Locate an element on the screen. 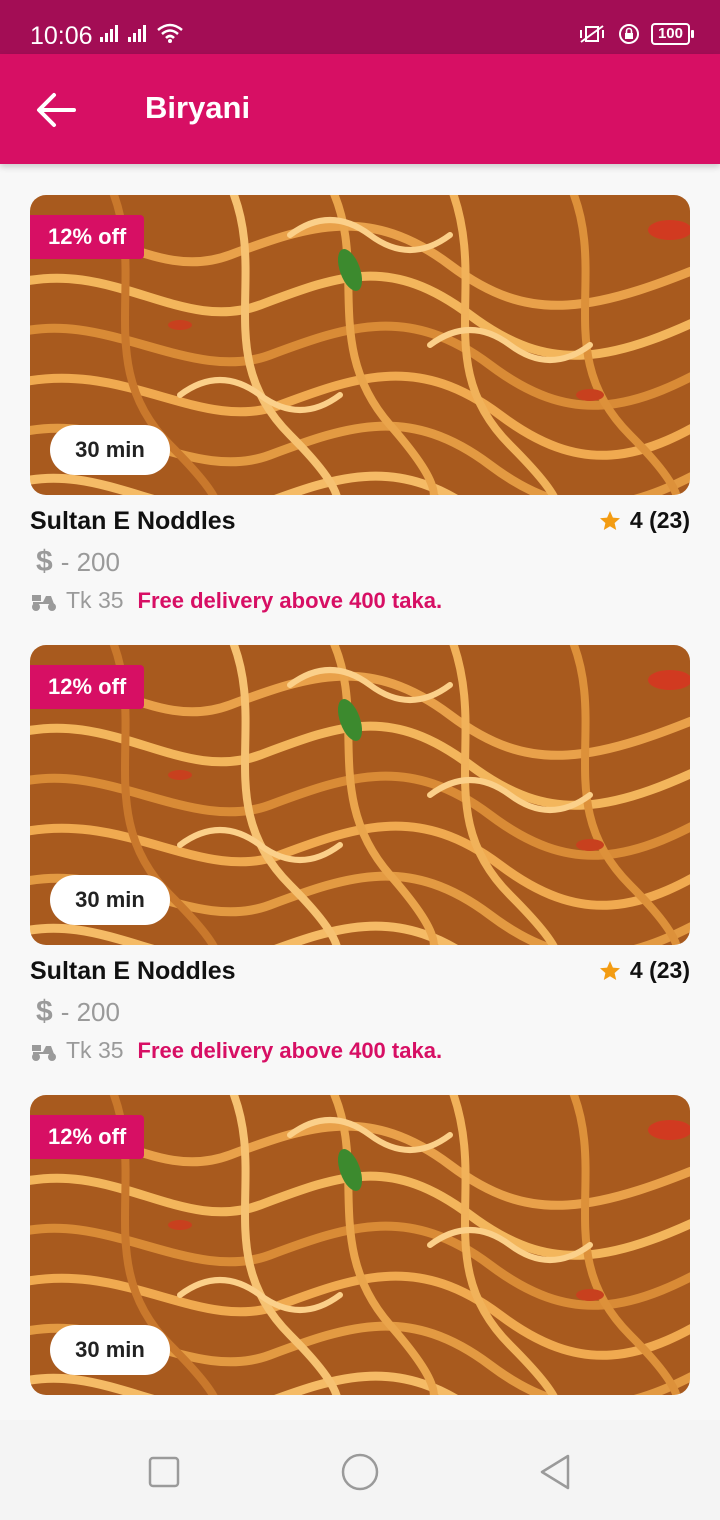  status-time: 10:06 is located at coordinates (61, 36).